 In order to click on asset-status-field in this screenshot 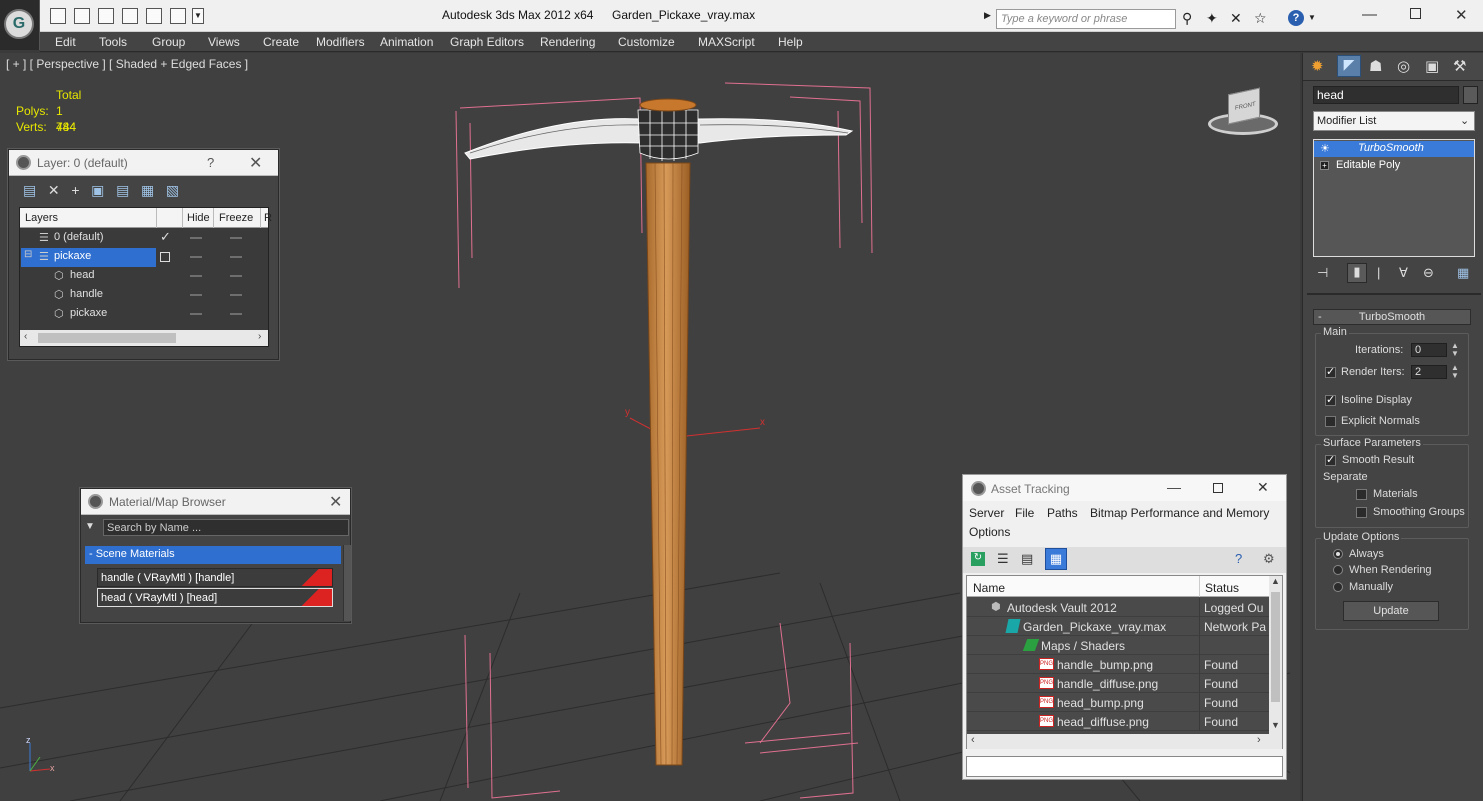, I will do `click(1124, 766)`.